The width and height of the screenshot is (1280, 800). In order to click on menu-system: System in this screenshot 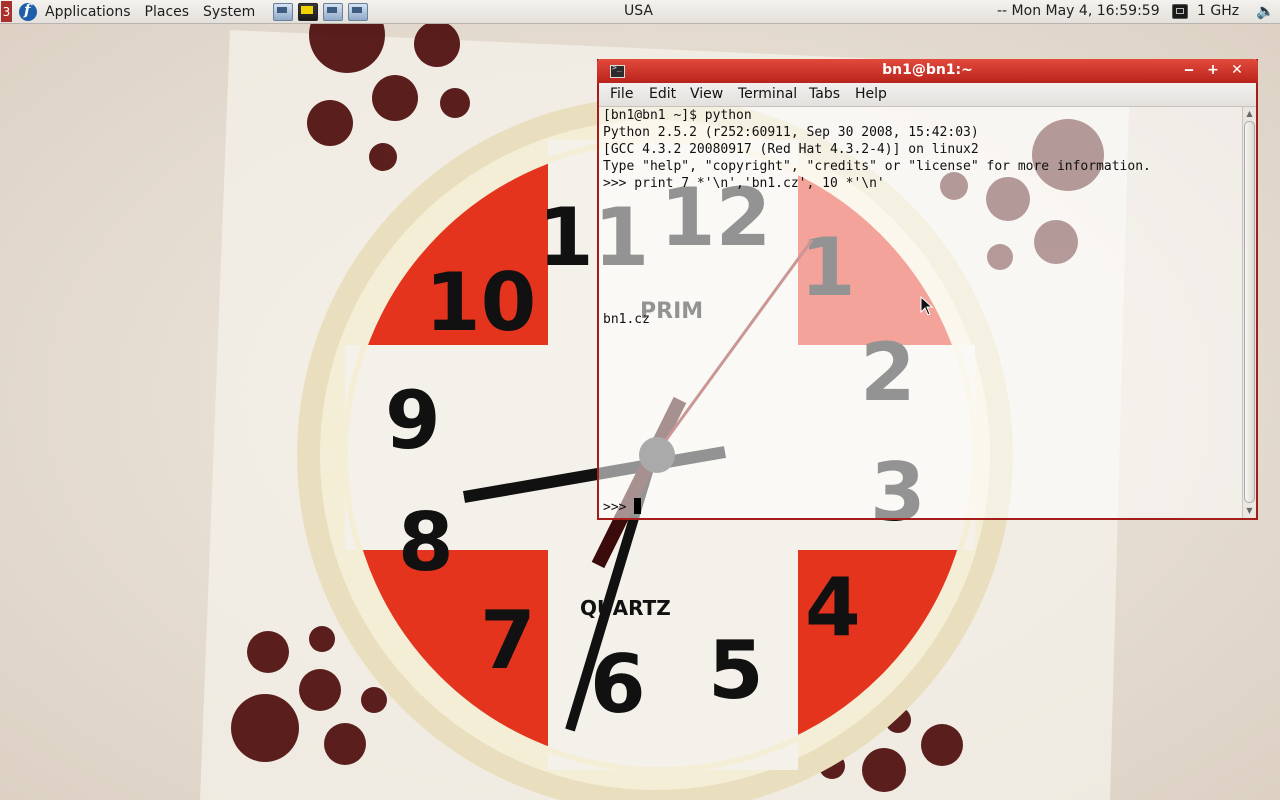, I will do `click(229, 12)`.